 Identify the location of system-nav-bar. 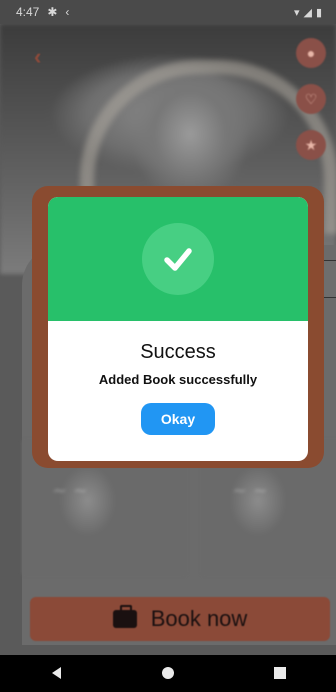
(168, 673).